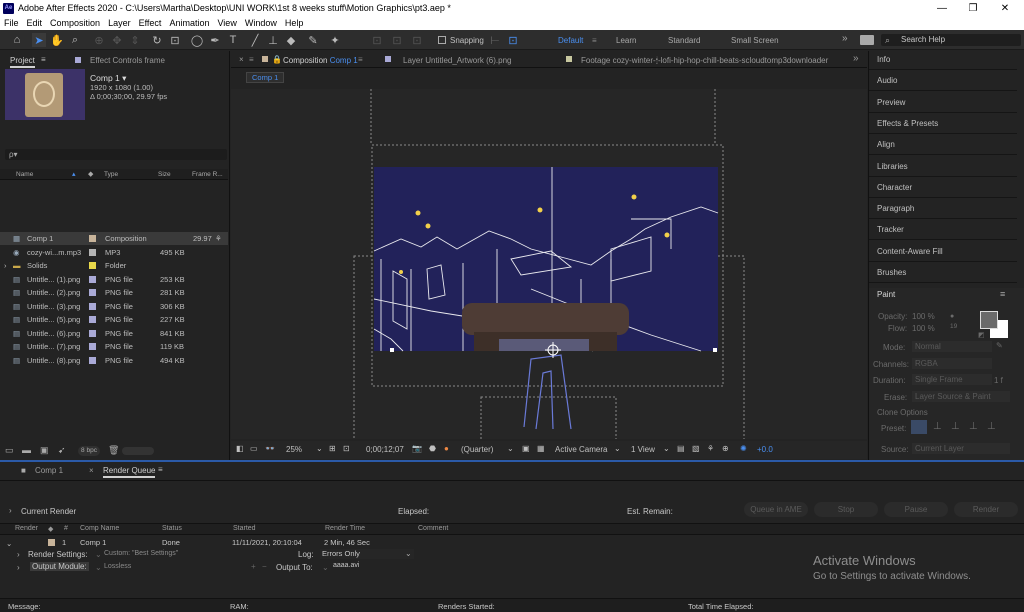 The width and height of the screenshot is (1024, 612). Describe the element at coordinates (10, 510) in the screenshot. I see `current-render-expand-icon: ›` at that location.